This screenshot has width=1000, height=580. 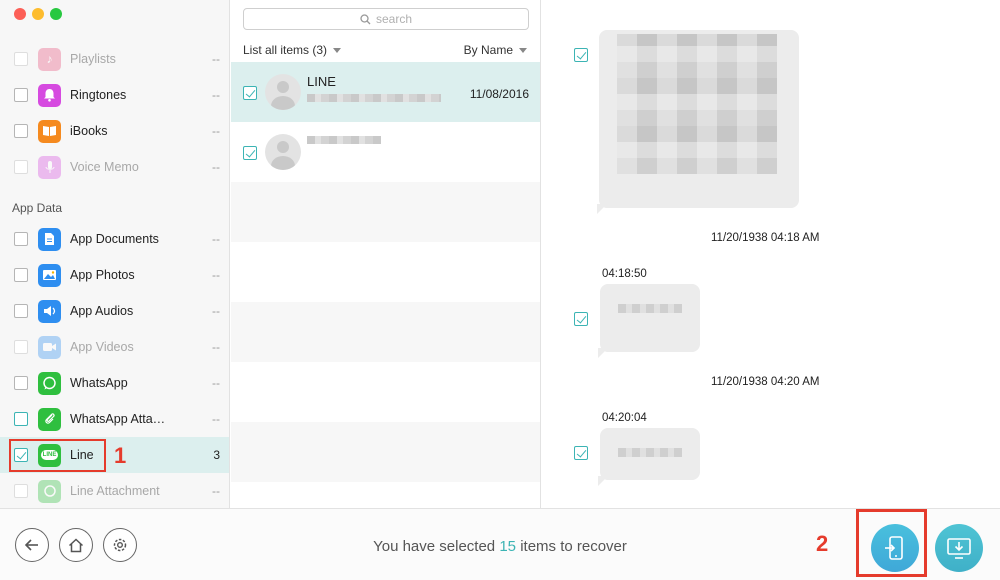 I want to click on bell-icon, so click(x=49, y=95).